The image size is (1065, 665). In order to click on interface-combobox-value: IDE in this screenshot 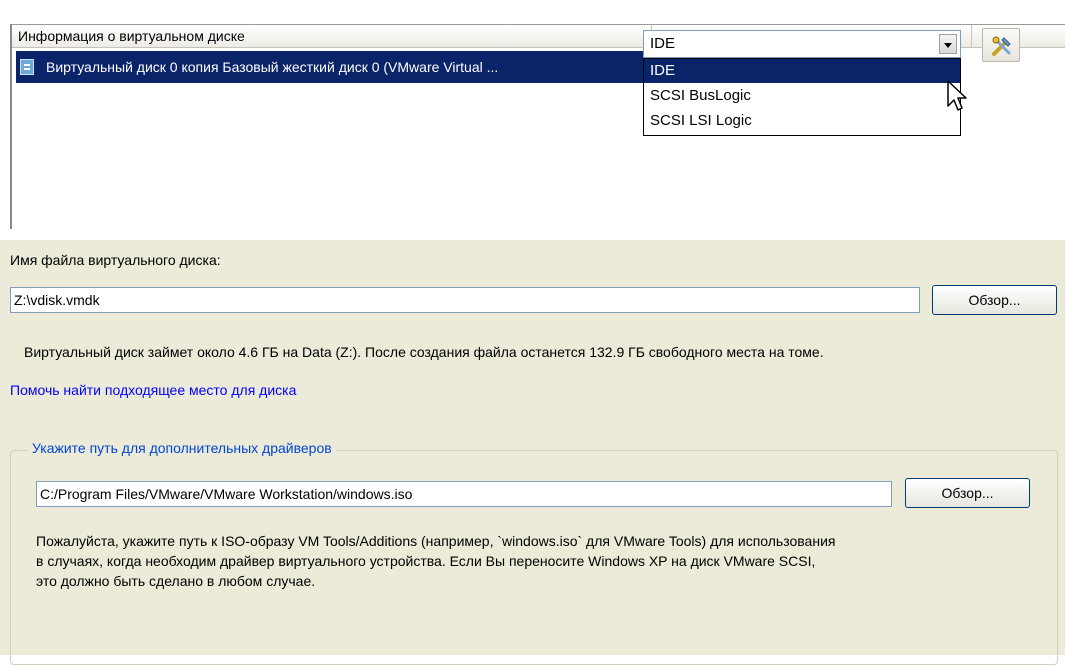, I will do `click(663, 43)`.